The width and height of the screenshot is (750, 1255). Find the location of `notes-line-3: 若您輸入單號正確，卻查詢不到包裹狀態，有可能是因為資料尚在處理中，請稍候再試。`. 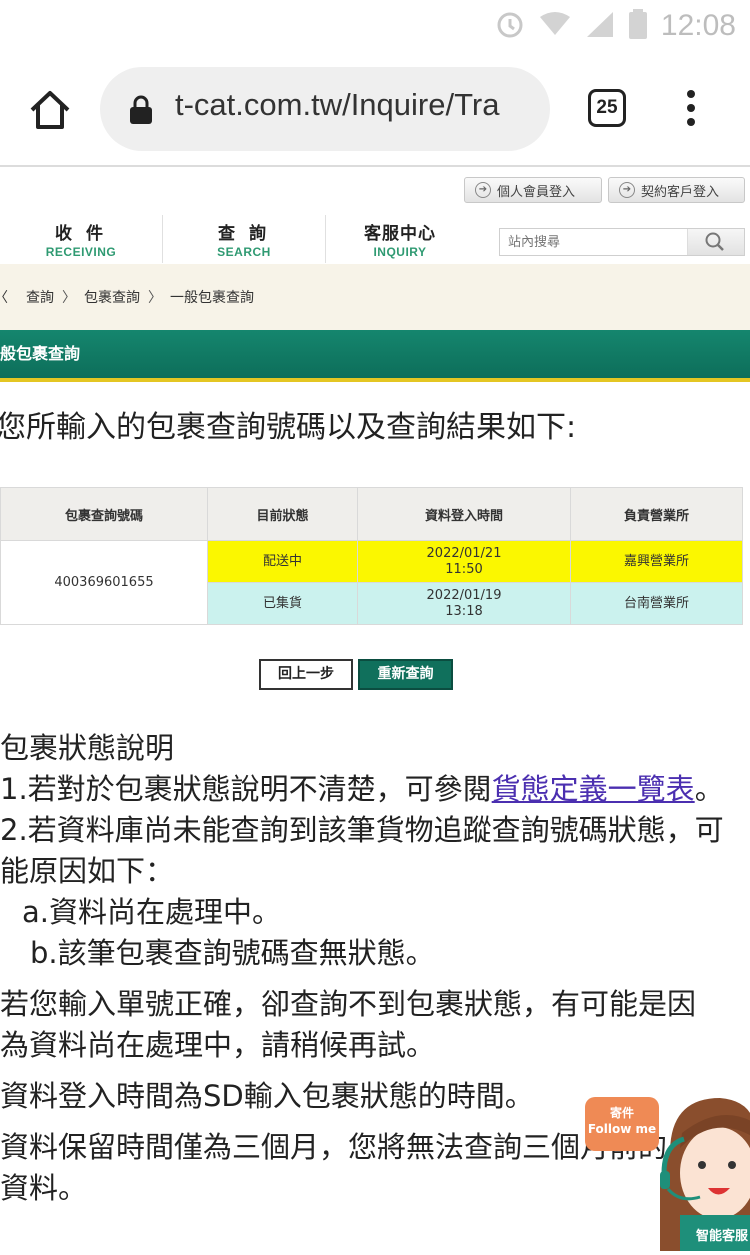

notes-line-3: 若您輸入單號正確，卻查詢不到包裹狀態，有可能是因為資料尚在處理中，請稍候再試。 is located at coordinates (348, 1024).